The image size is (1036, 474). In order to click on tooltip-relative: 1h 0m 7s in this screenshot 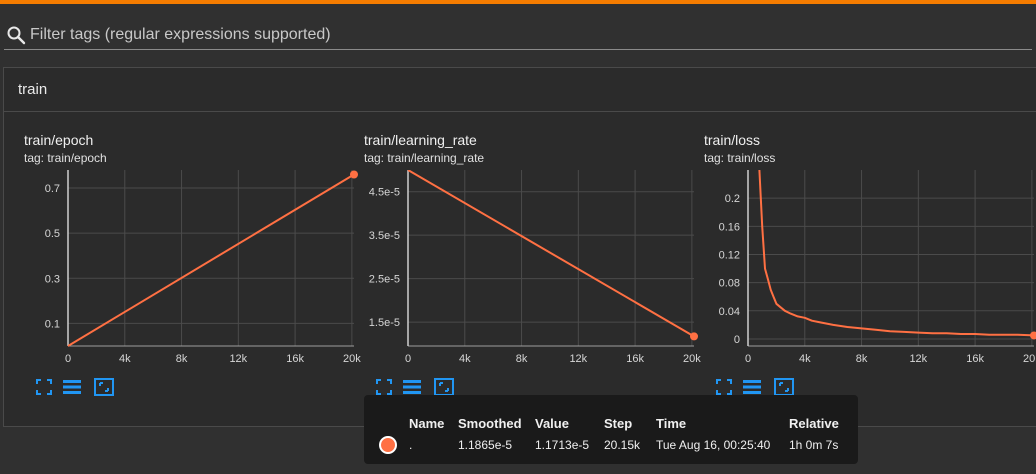, I will do `click(814, 445)`.